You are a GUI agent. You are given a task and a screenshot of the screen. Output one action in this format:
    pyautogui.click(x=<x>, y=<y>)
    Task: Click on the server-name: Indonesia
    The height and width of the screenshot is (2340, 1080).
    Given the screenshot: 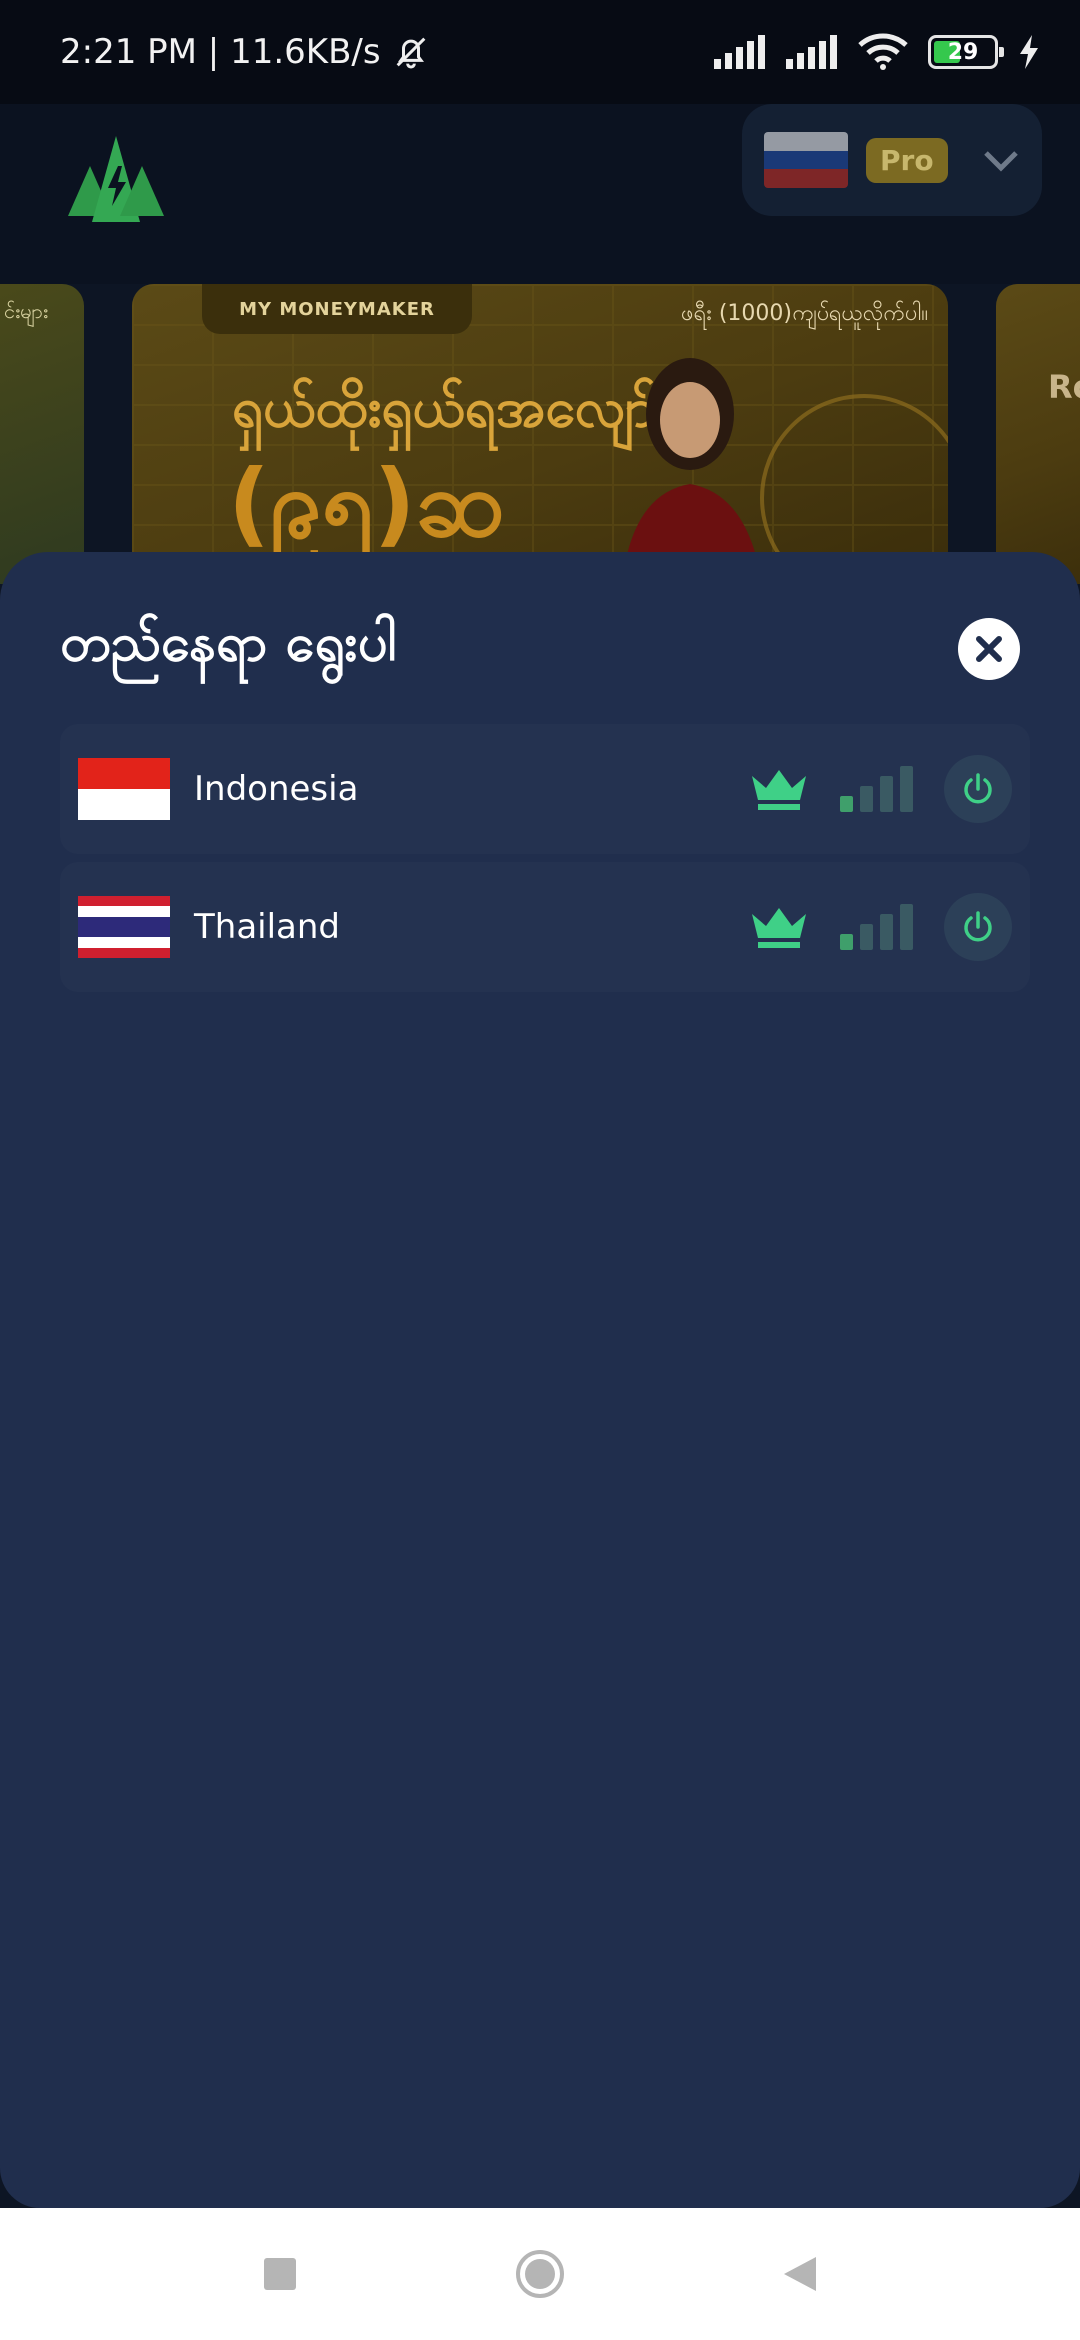 What is the action you would take?
    pyautogui.click(x=276, y=789)
    